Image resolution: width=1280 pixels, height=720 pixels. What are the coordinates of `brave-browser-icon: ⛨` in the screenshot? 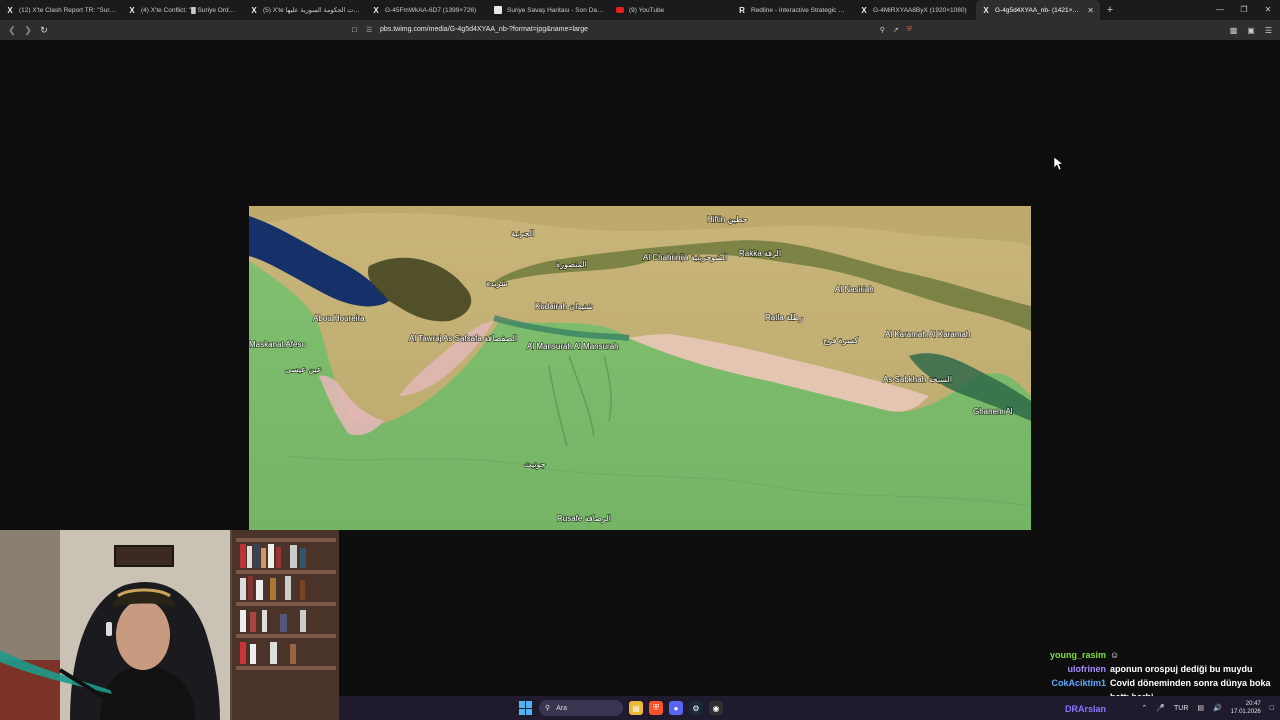 It's located at (656, 708).